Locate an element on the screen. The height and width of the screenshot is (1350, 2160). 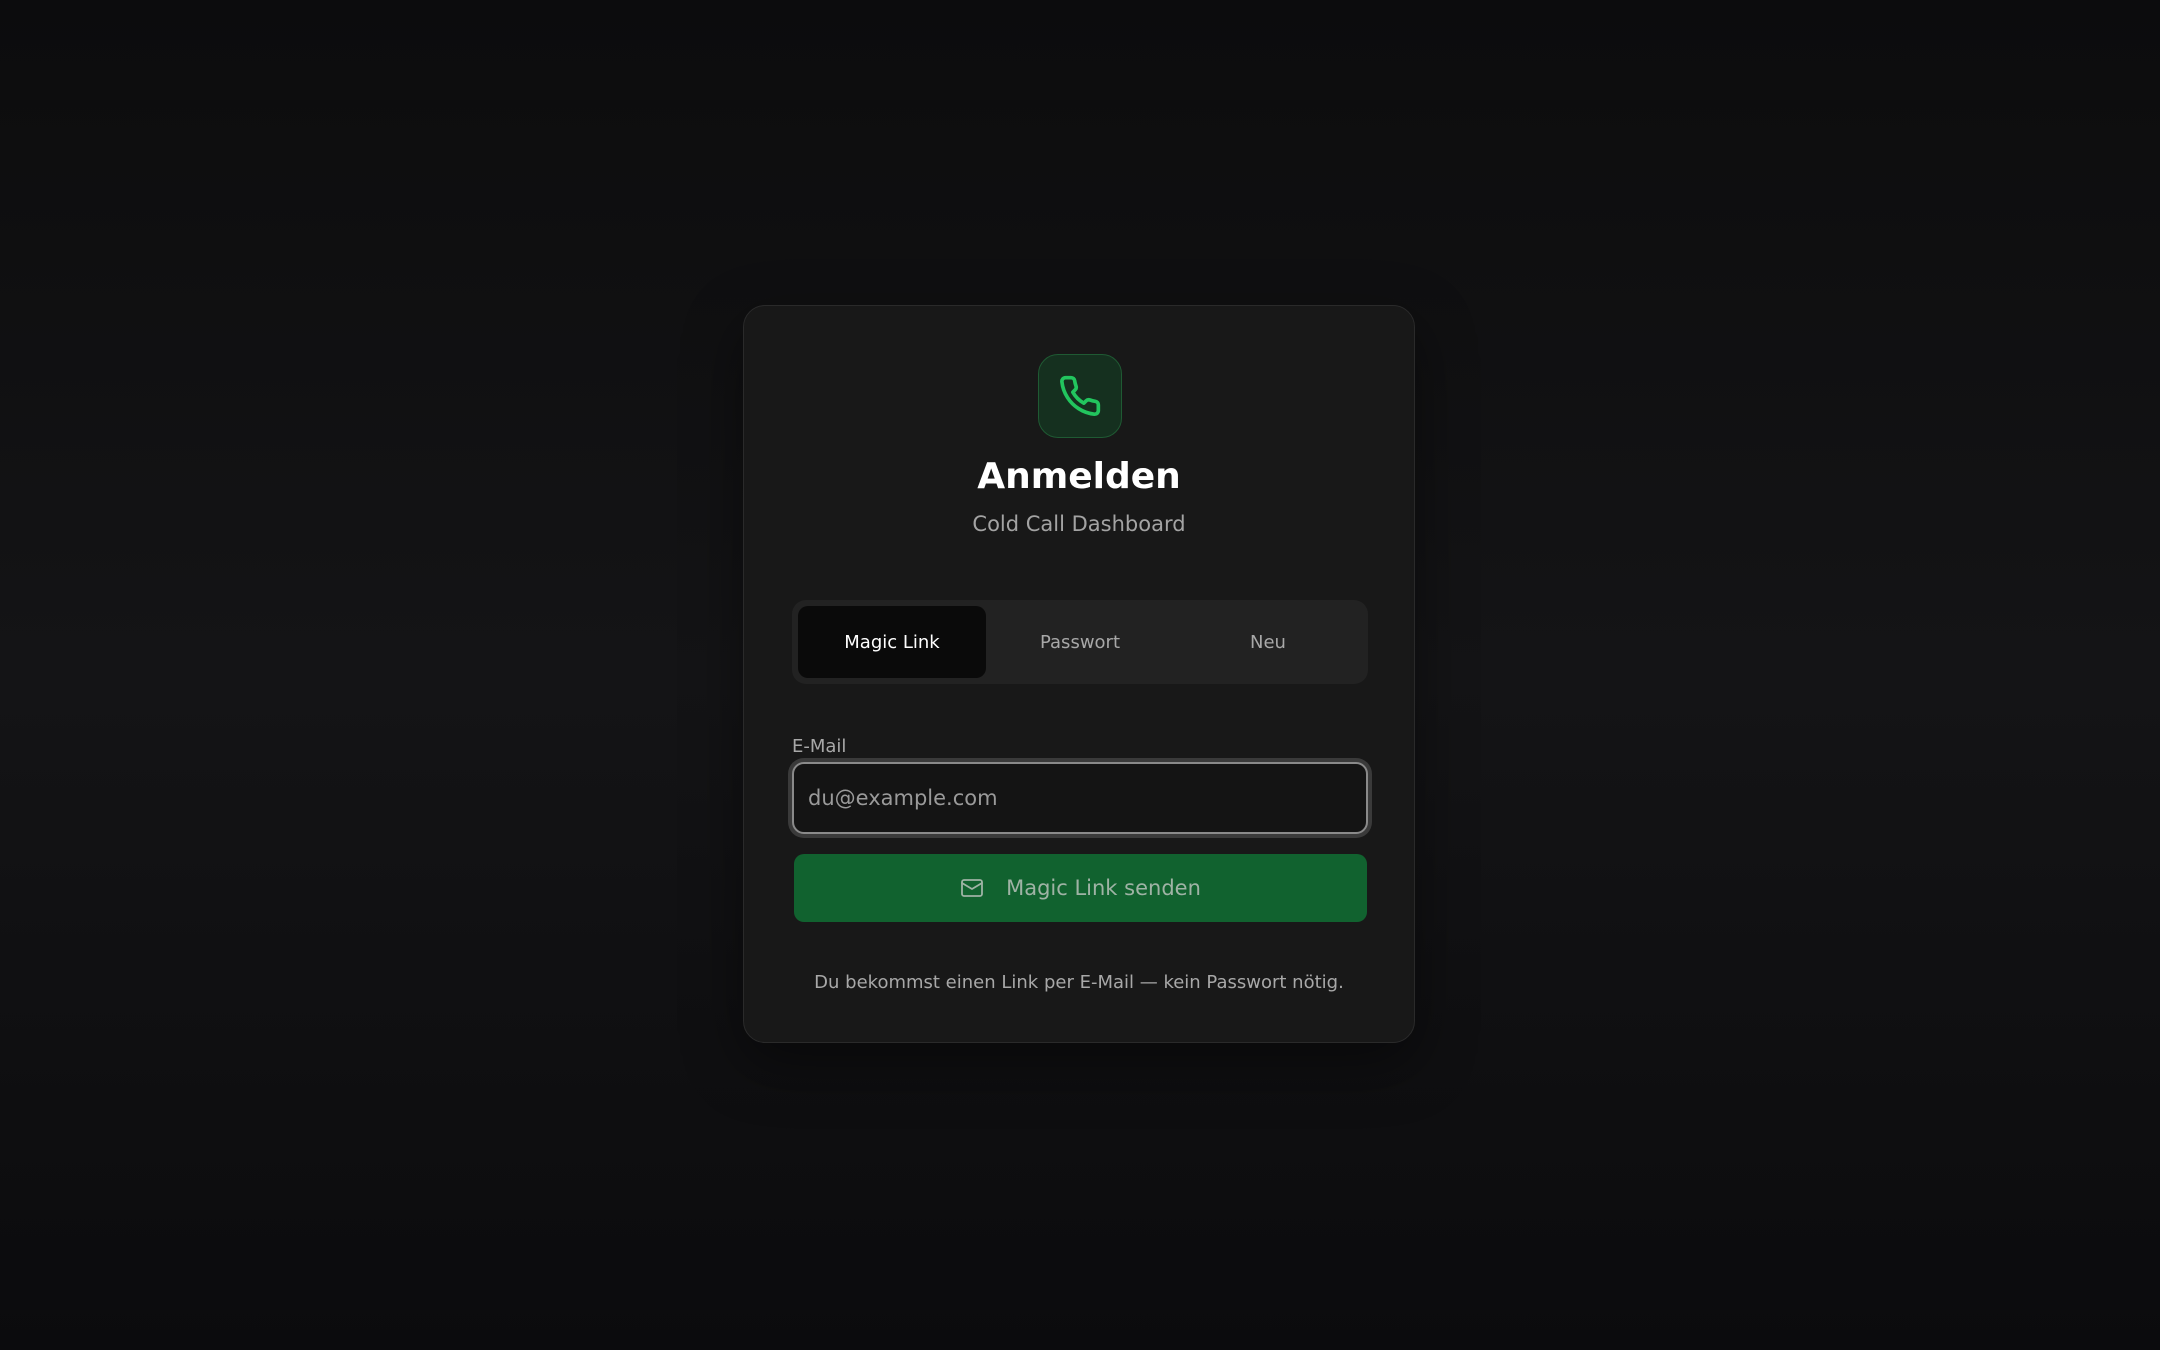
email-field is located at coordinates (1080, 798).